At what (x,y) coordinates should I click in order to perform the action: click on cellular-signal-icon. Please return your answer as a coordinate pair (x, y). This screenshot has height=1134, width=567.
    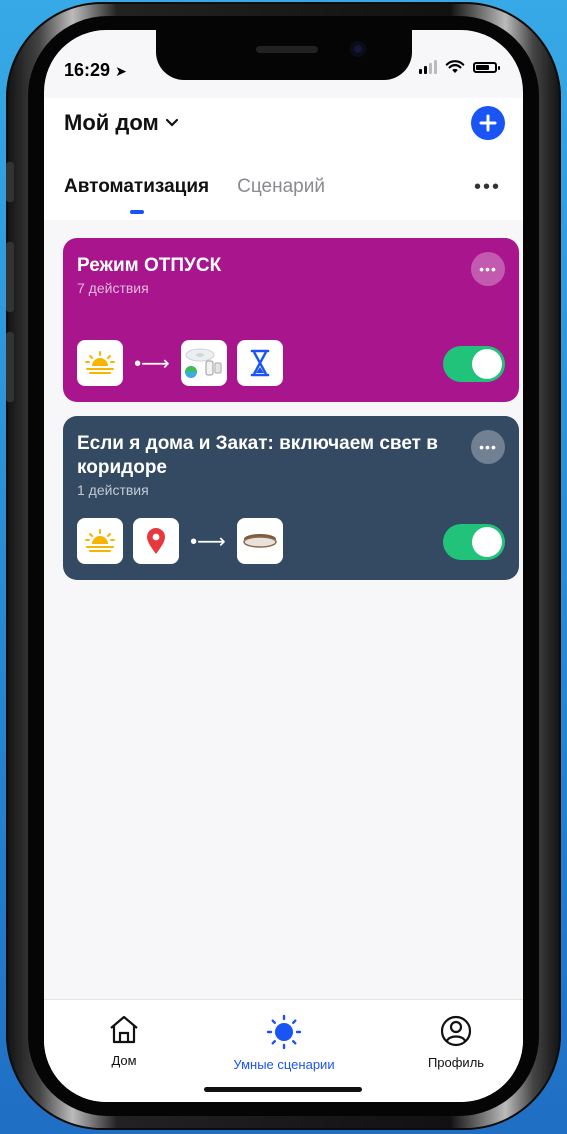
    Looking at the image, I should click on (428, 67).